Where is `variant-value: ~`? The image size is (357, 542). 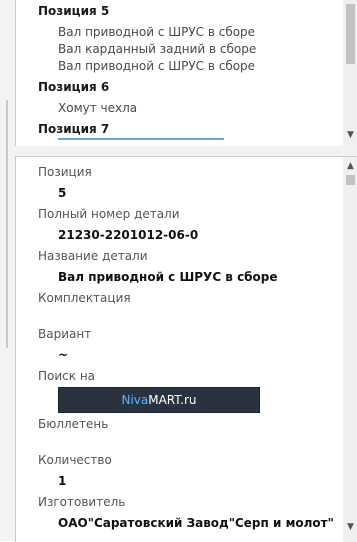
variant-value: ~ is located at coordinates (63, 355).